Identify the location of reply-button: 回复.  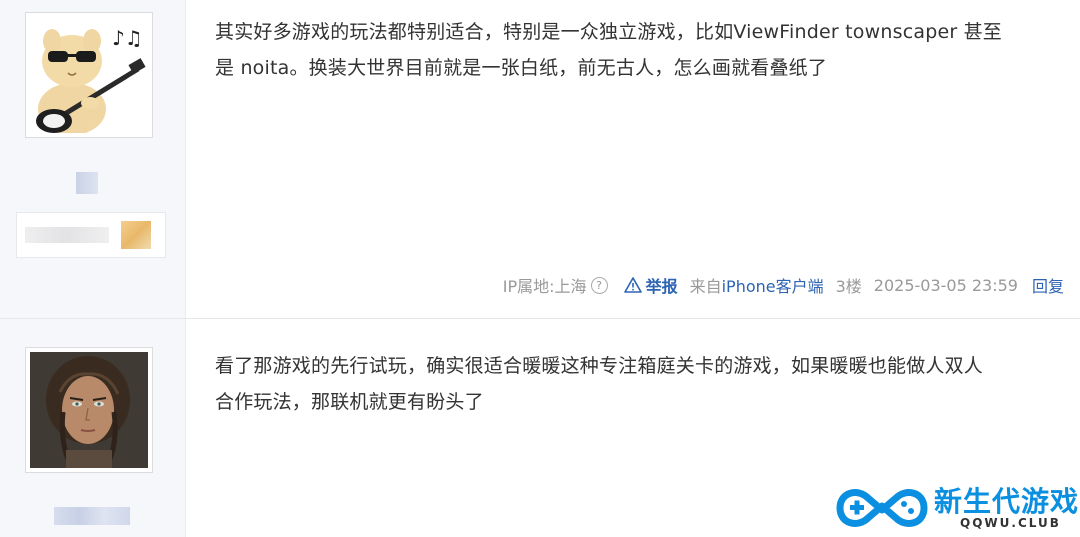
(1048, 285).